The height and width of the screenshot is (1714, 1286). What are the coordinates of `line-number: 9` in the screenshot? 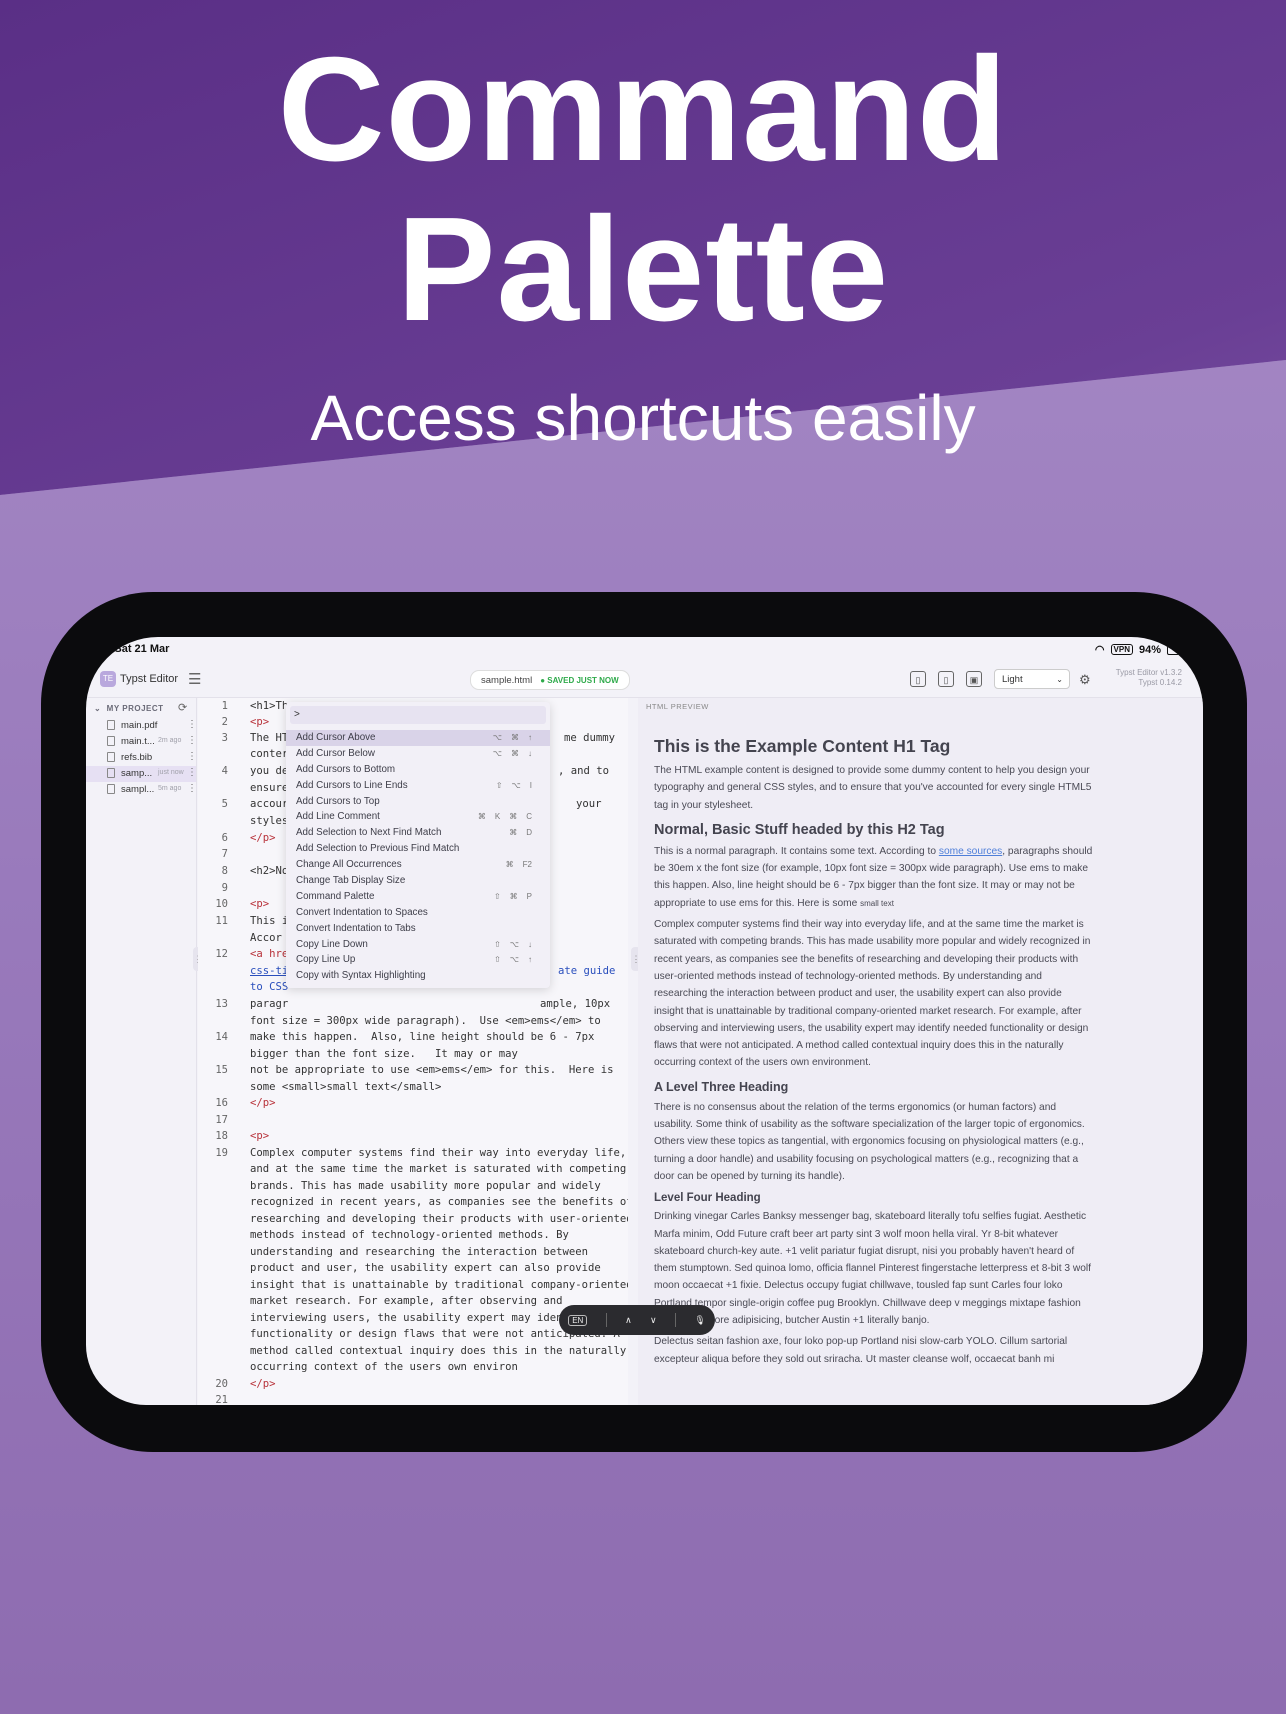 It's located at (224, 888).